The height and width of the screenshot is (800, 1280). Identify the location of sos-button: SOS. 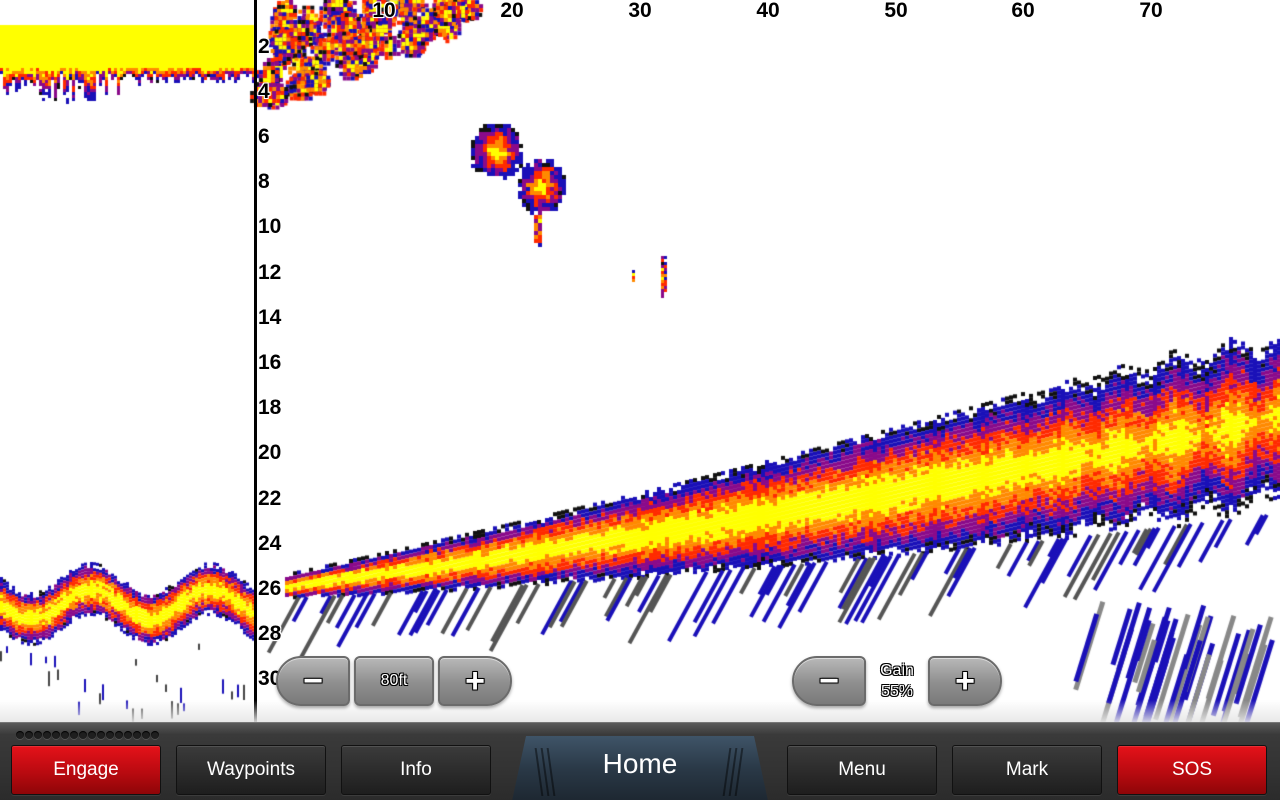
(1192, 770).